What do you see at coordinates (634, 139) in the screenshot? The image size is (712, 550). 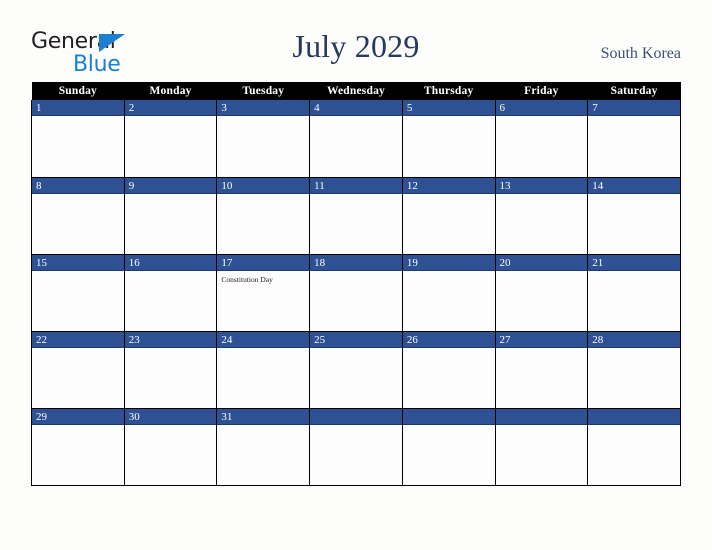 I see `calendar-day-cell: 7` at bounding box center [634, 139].